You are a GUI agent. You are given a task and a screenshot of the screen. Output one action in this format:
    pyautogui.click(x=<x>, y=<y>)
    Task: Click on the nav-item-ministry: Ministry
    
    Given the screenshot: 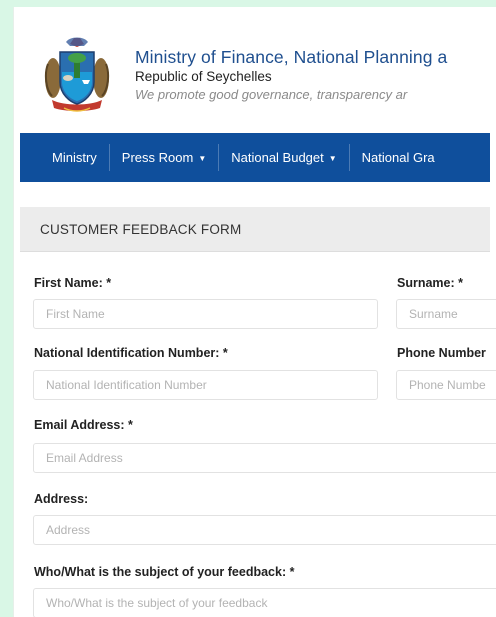 What is the action you would take?
    pyautogui.click(x=81, y=157)
    